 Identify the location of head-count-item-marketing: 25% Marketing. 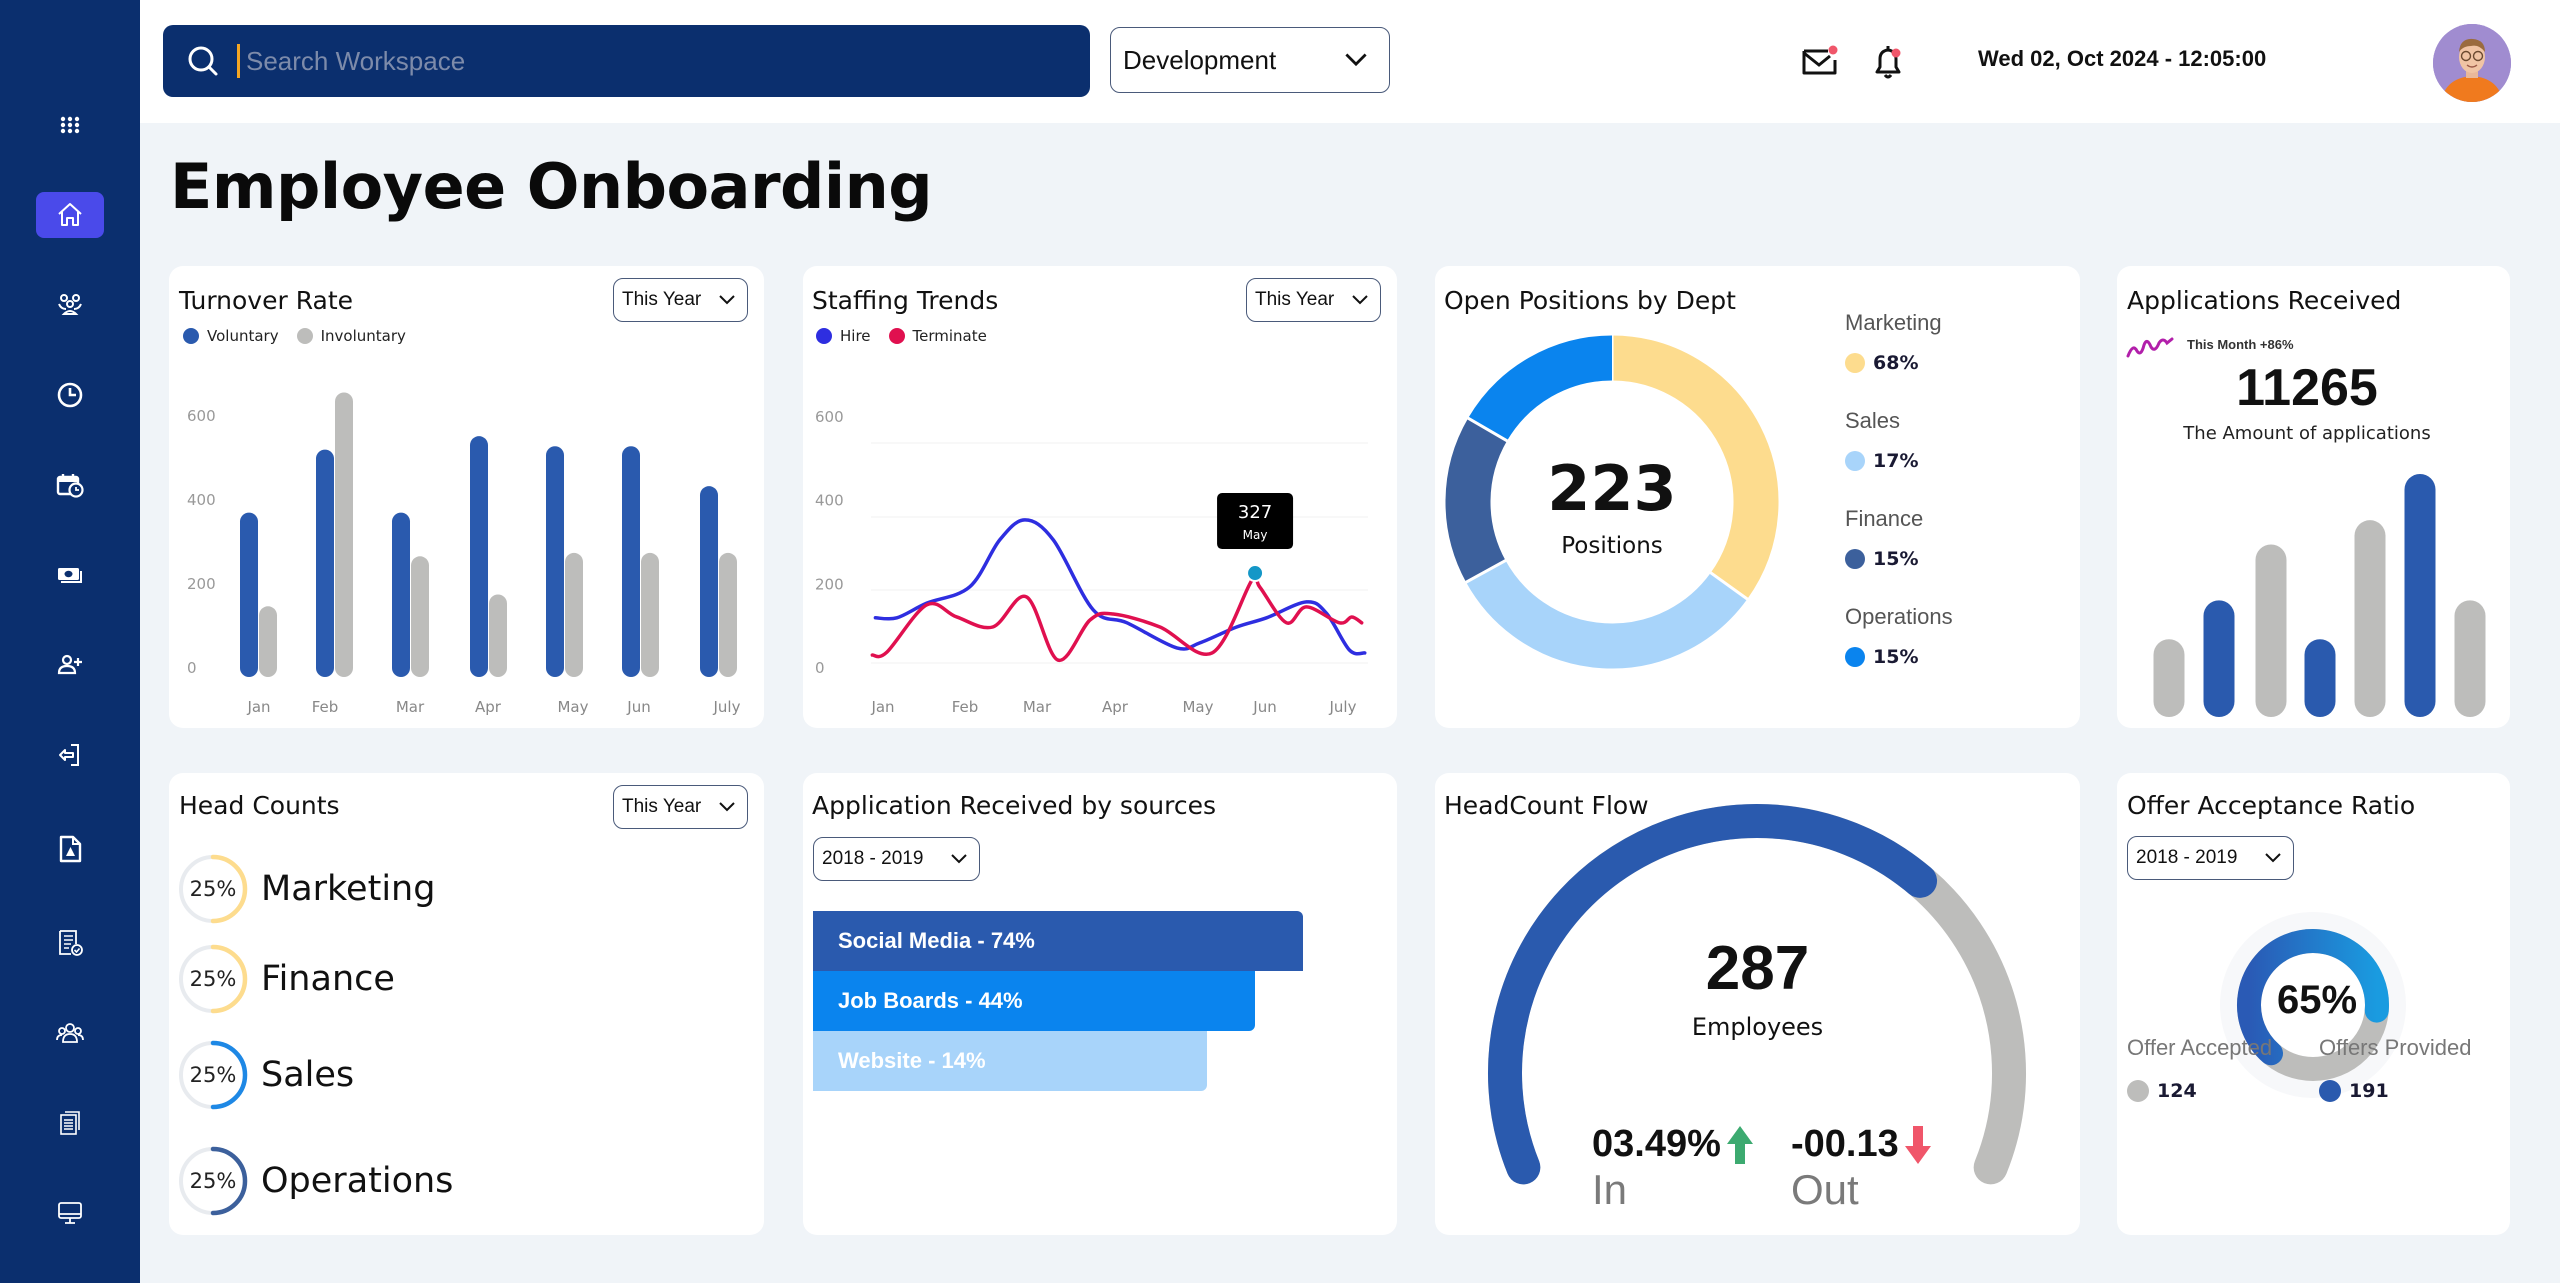
(306, 889).